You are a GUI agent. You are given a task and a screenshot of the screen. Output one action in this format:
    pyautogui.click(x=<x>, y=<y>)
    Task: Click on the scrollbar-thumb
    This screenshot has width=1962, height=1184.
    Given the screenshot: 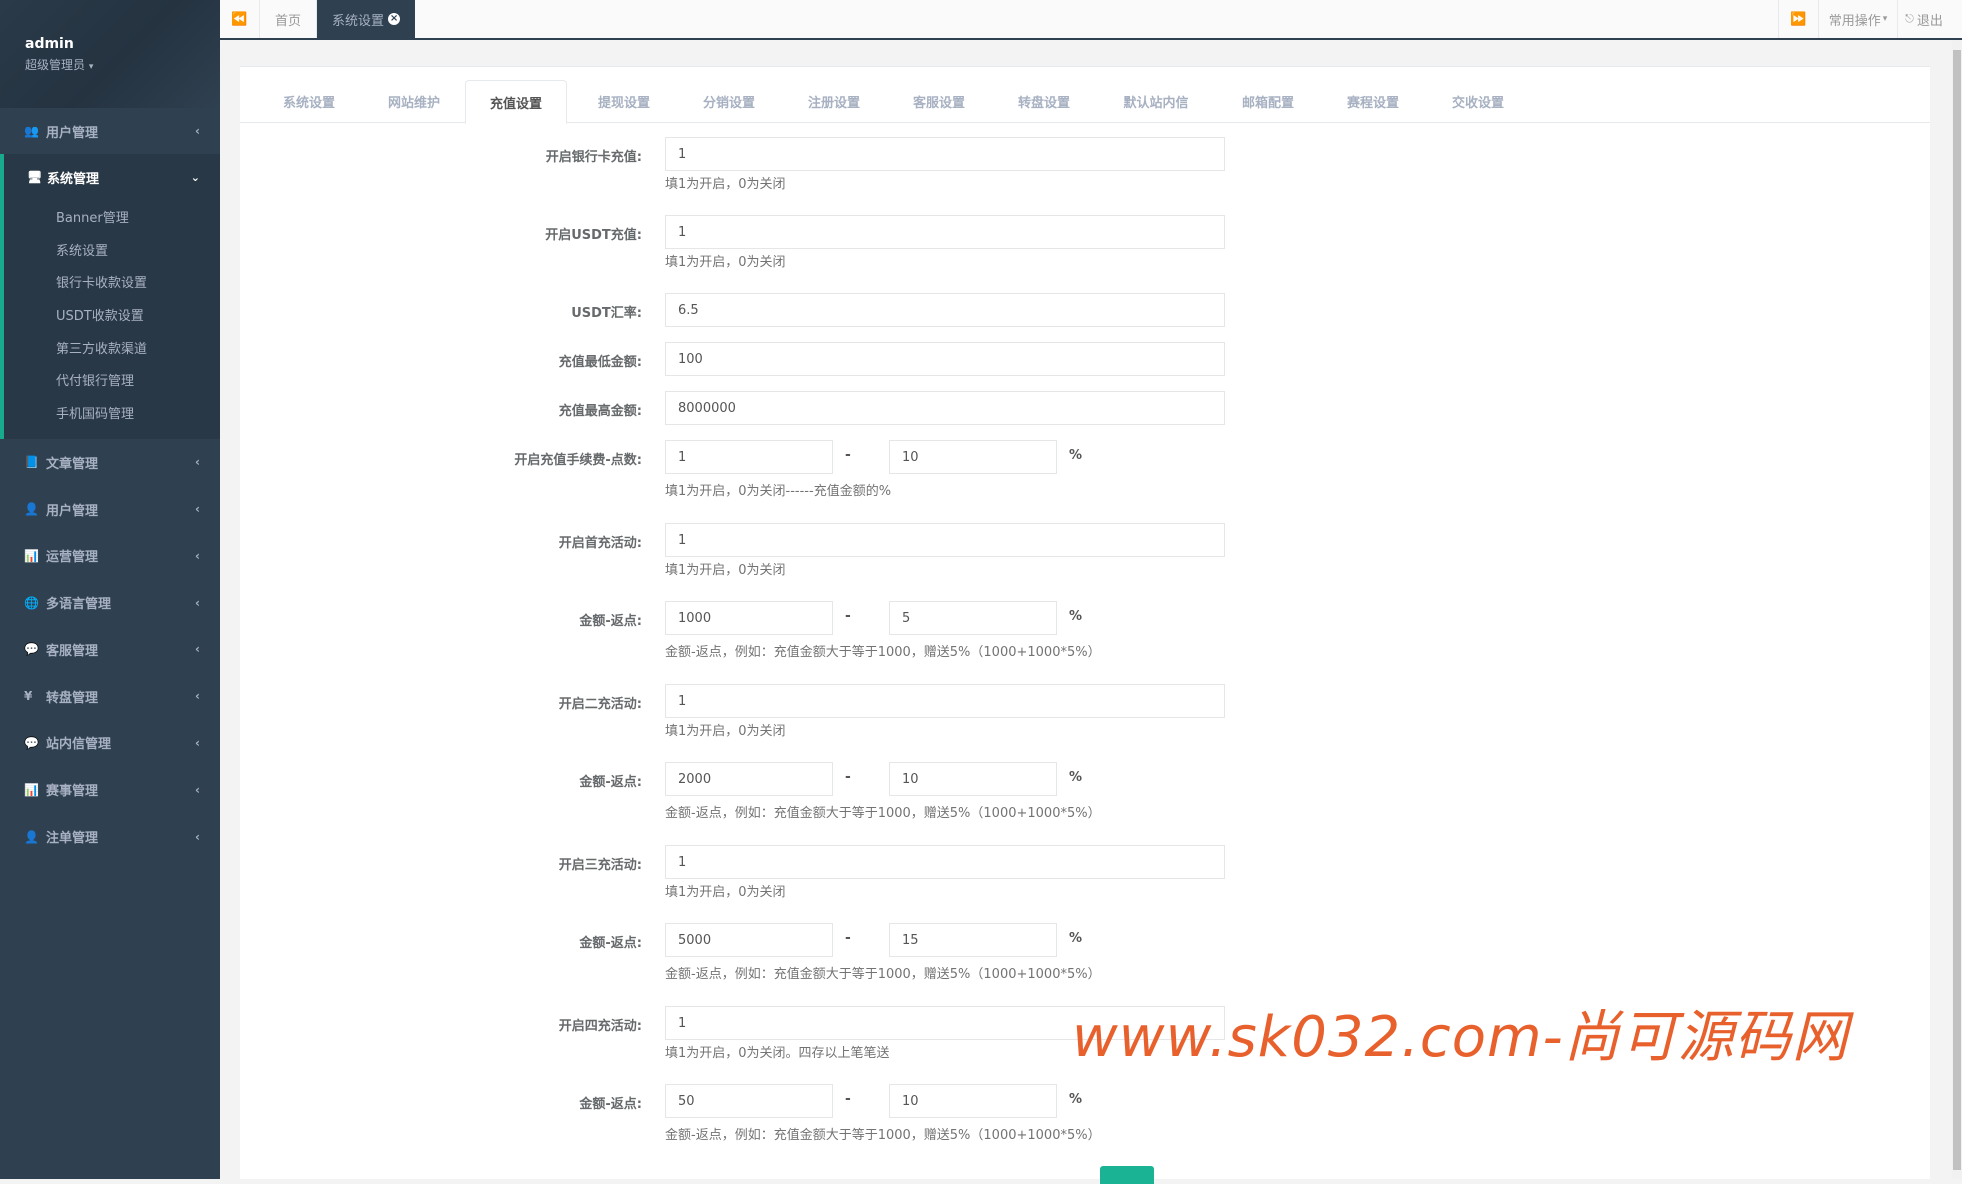 What is the action you would take?
    pyautogui.click(x=1957, y=610)
    